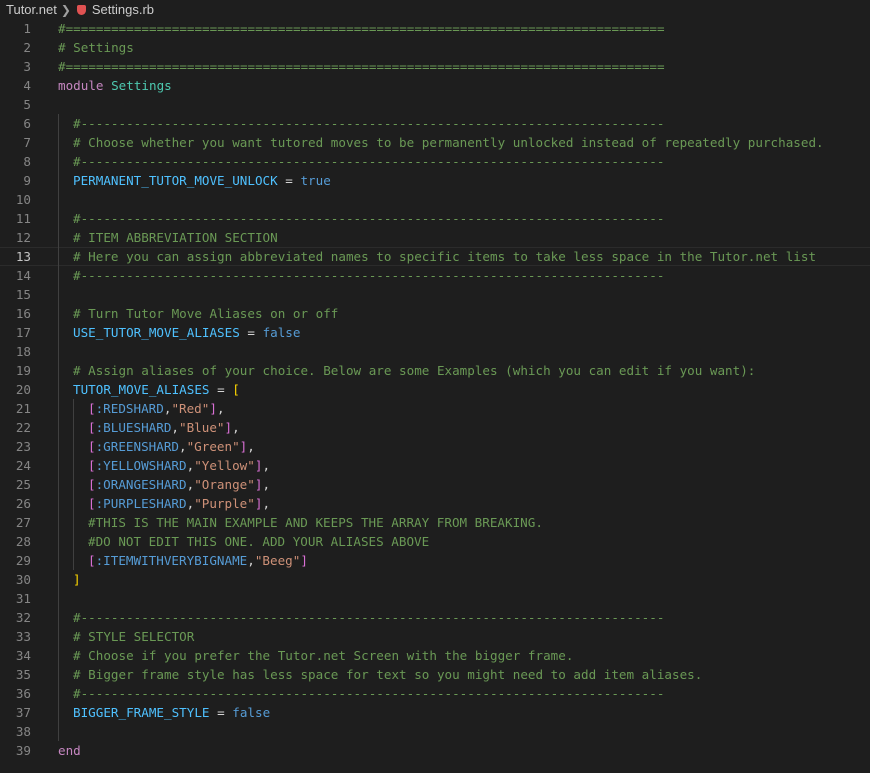  Describe the element at coordinates (435, 408) in the screenshot. I see `code-line: 21 [:REDSHARD,"Red"],` at that location.